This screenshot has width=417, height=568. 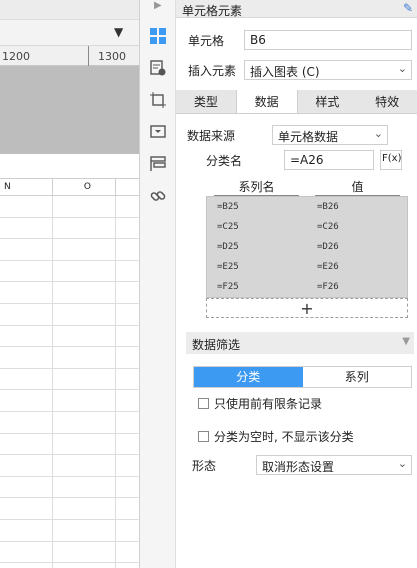 What do you see at coordinates (248, 377) in the screenshot?
I see `segment-category: 分类` at bounding box center [248, 377].